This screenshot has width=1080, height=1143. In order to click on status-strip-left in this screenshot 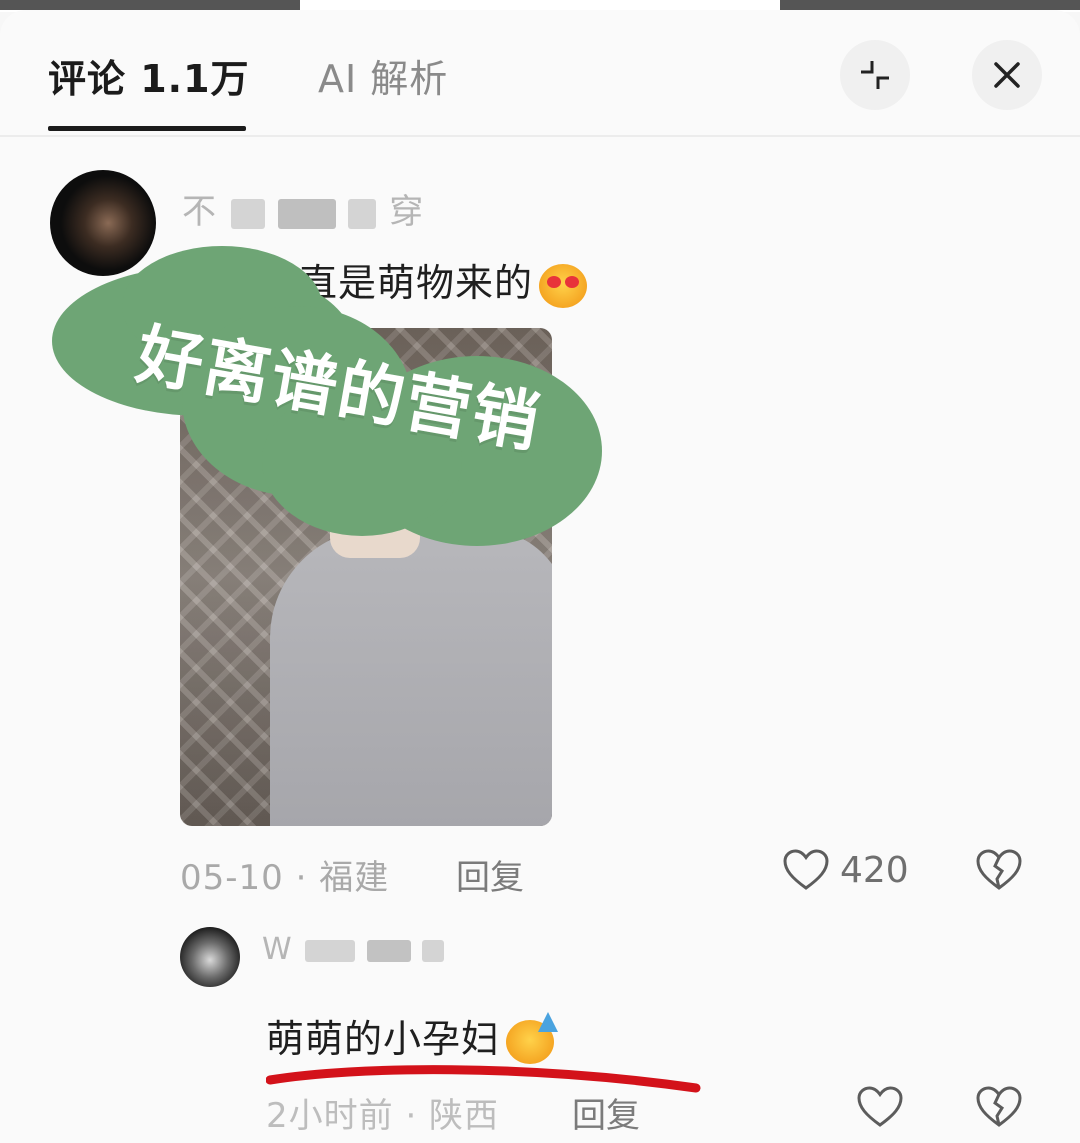, I will do `click(150, 5)`.